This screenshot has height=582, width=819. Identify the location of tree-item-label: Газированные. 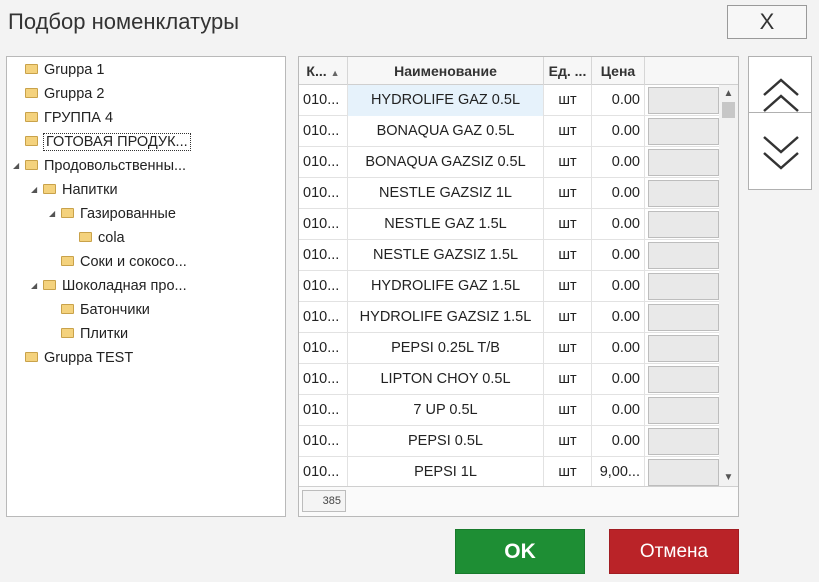
(128, 214).